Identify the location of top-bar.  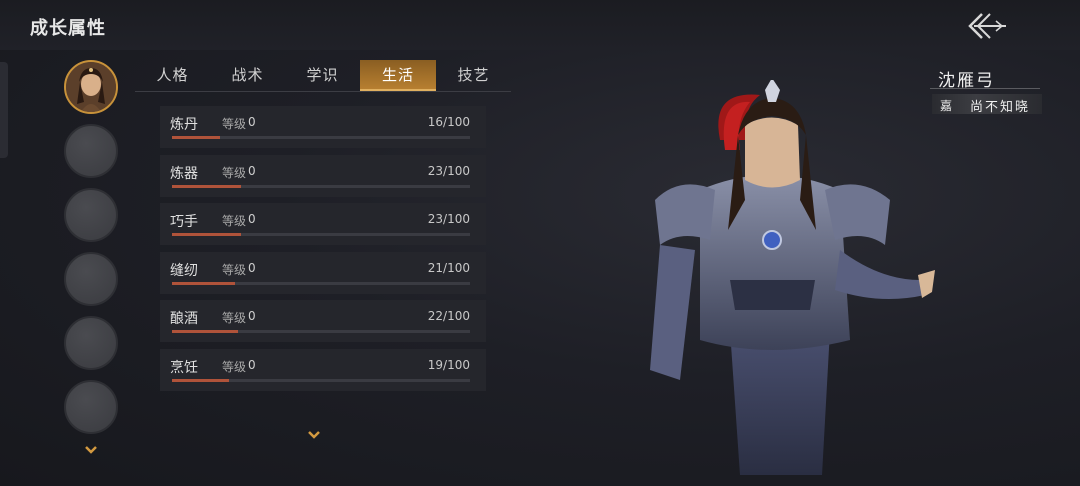
(540, 25).